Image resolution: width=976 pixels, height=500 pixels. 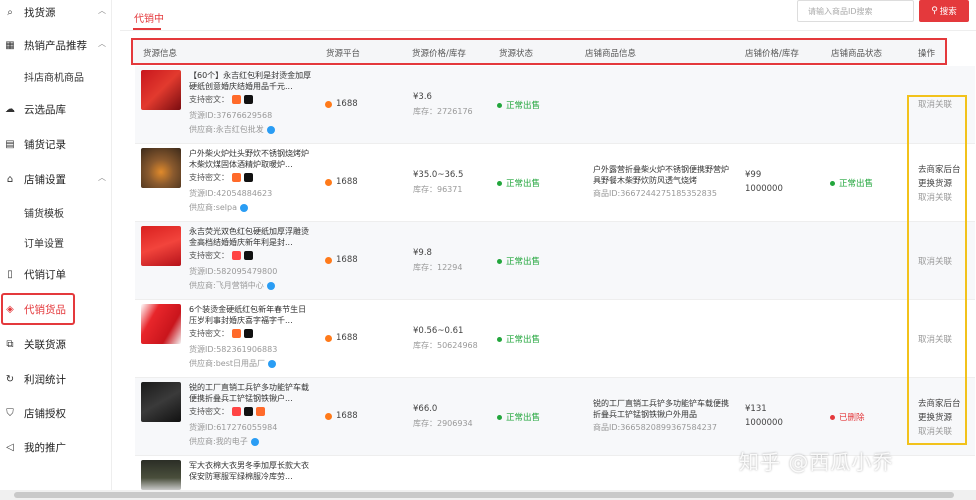 What do you see at coordinates (232, 285) in the screenshot?
I see `supplier: 供应商:飞月营销中心` at bounding box center [232, 285].